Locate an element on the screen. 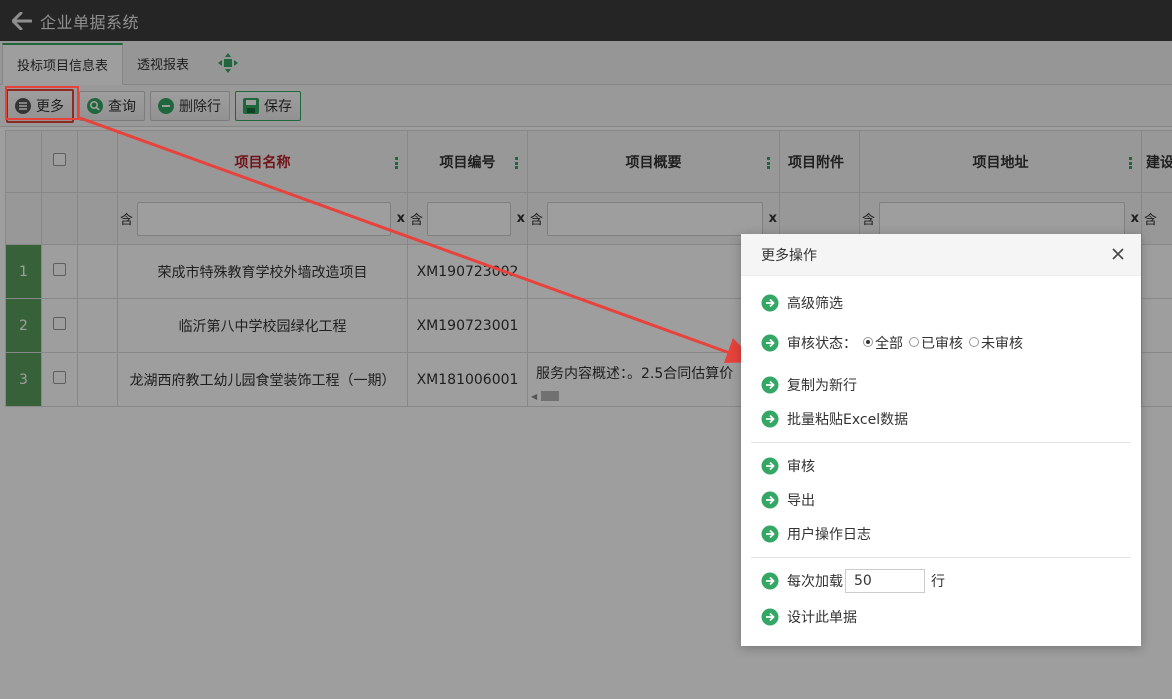  menu-item-audit: 审核 is located at coordinates (941, 466).